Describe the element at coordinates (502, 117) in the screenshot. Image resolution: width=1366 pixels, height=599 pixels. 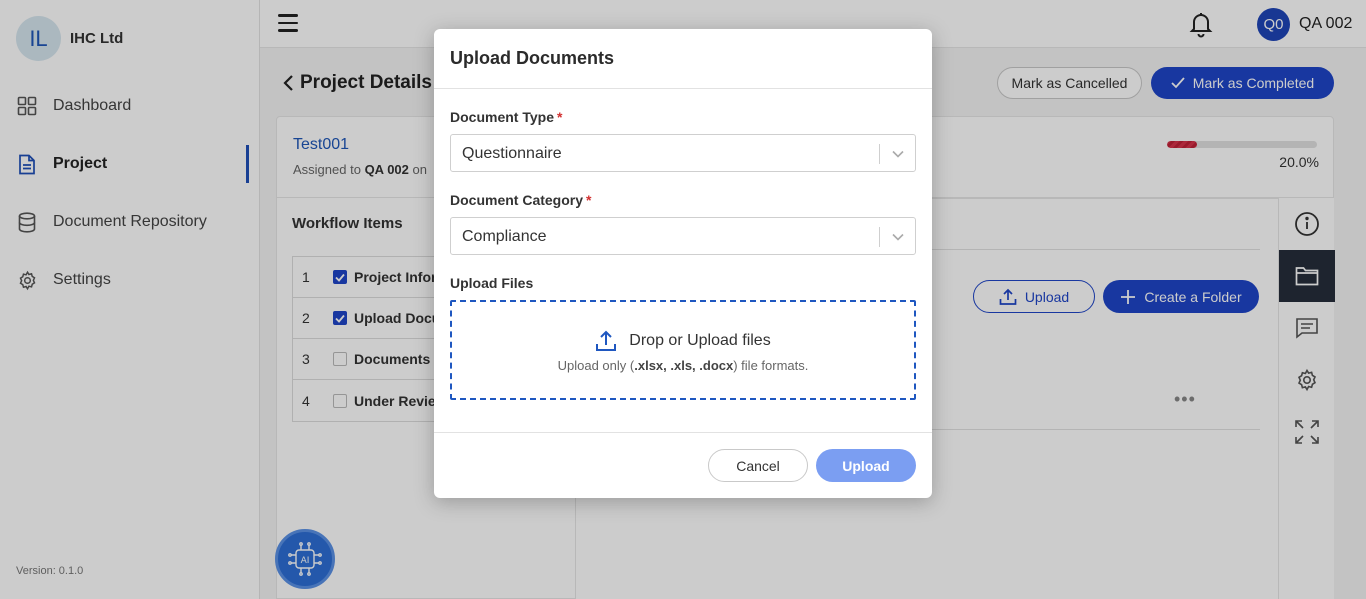
I see `document-type-label-text: Document Type` at that location.